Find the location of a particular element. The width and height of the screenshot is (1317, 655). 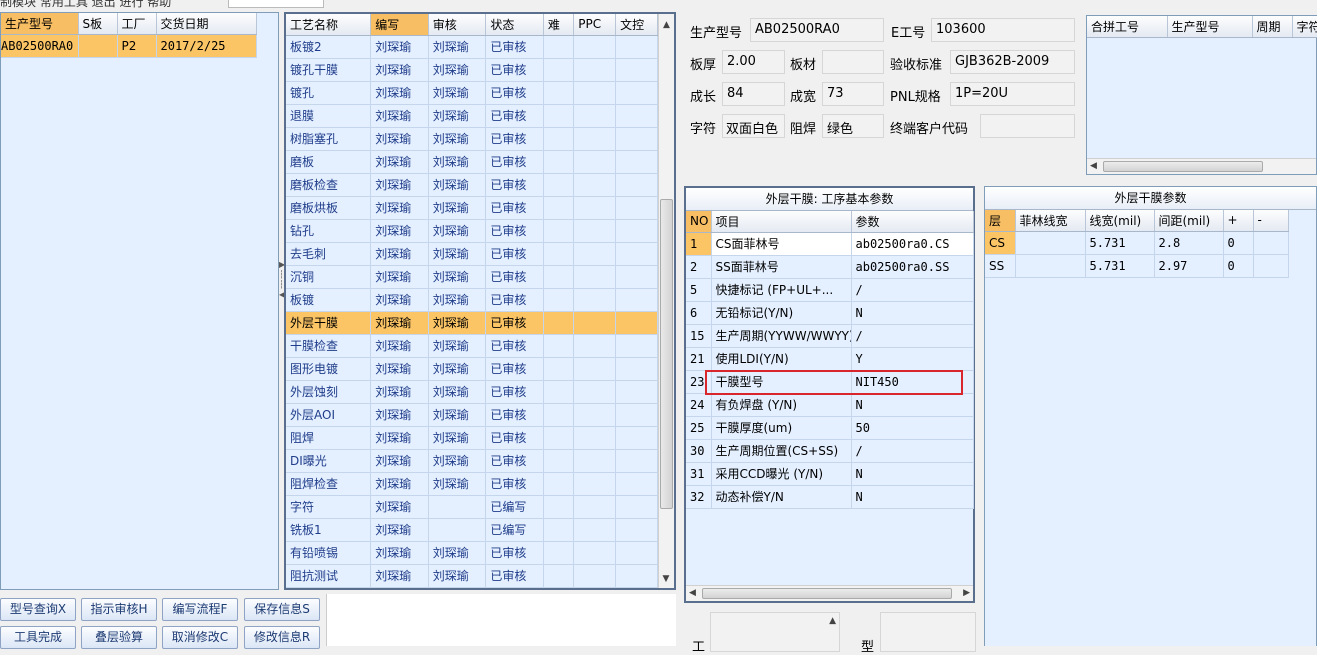

bottom-text-area: ▲ is located at coordinates (775, 632).